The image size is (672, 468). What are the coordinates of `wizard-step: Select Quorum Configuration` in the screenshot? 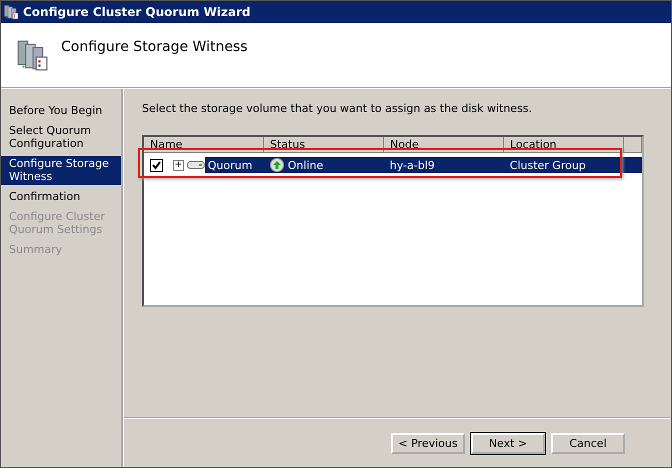 It's located at (61, 137).